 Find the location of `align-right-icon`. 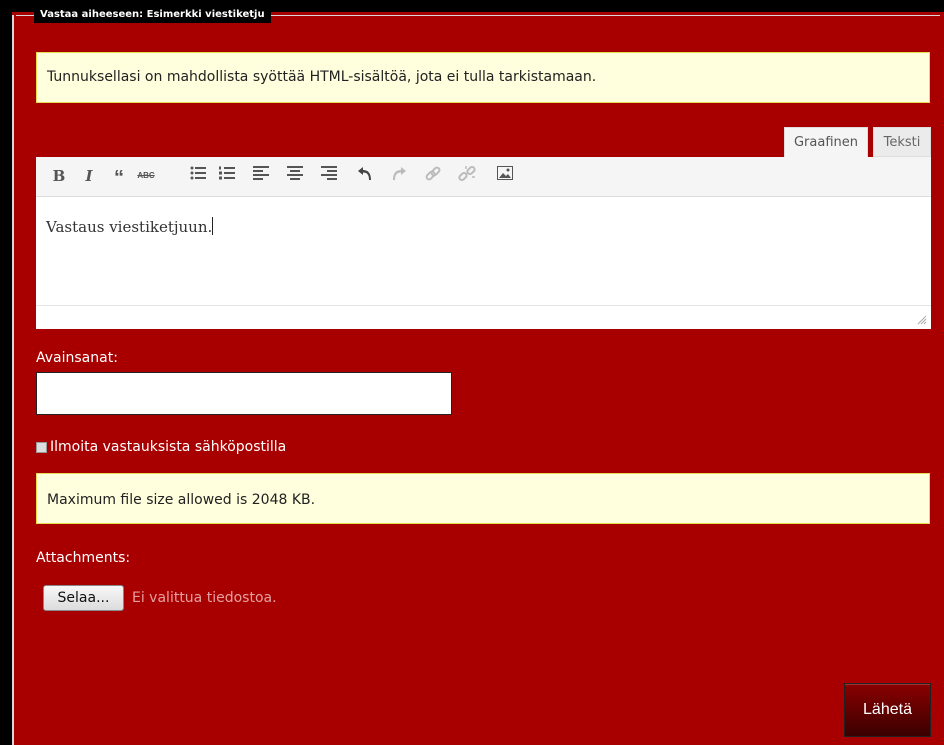

align-right-icon is located at coordinates (329, 176).